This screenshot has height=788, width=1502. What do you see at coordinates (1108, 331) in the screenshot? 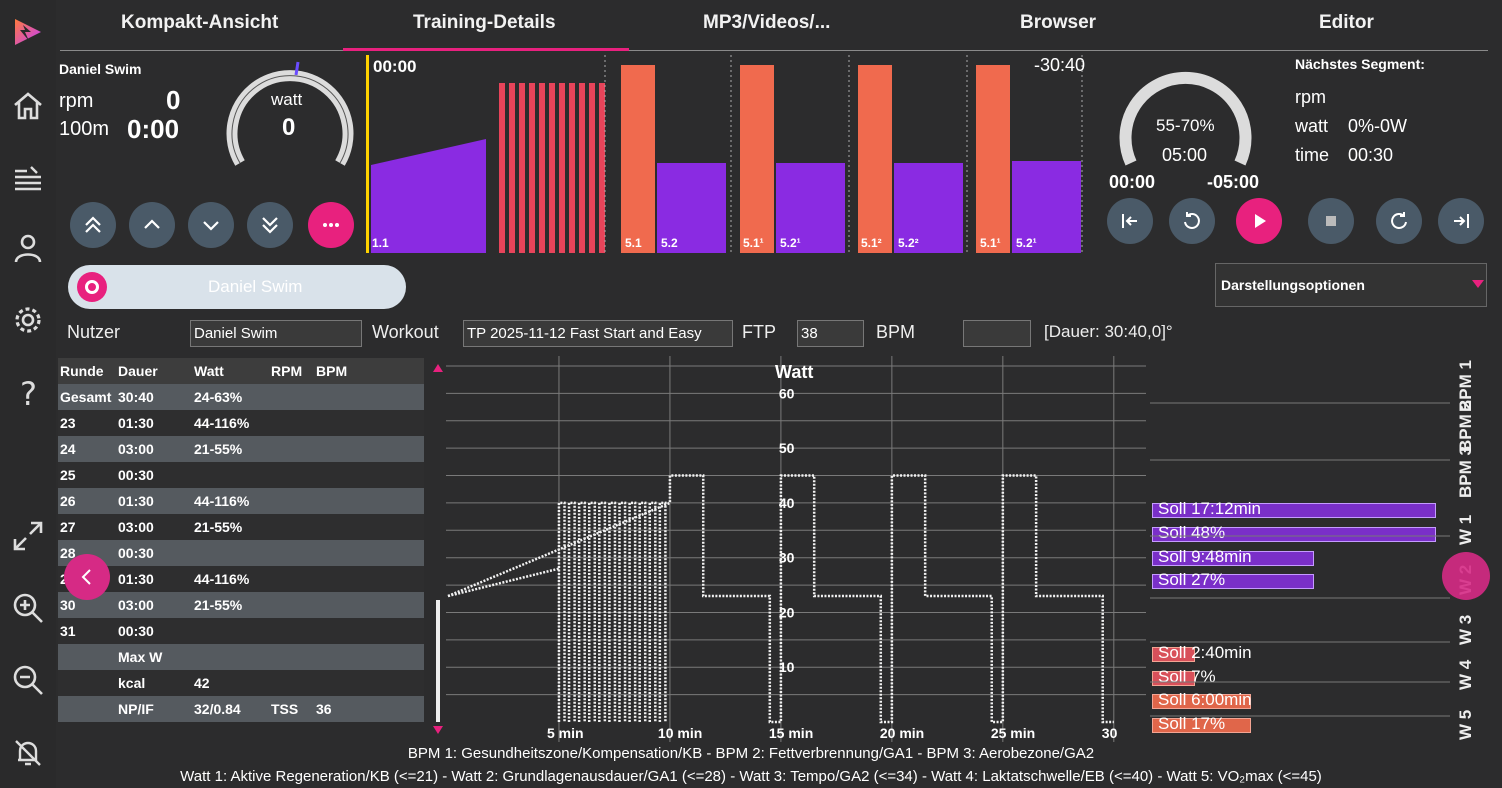
I see `duration-text: [Dauer: 30:40,0]°` at bounding box center [1108, 331].